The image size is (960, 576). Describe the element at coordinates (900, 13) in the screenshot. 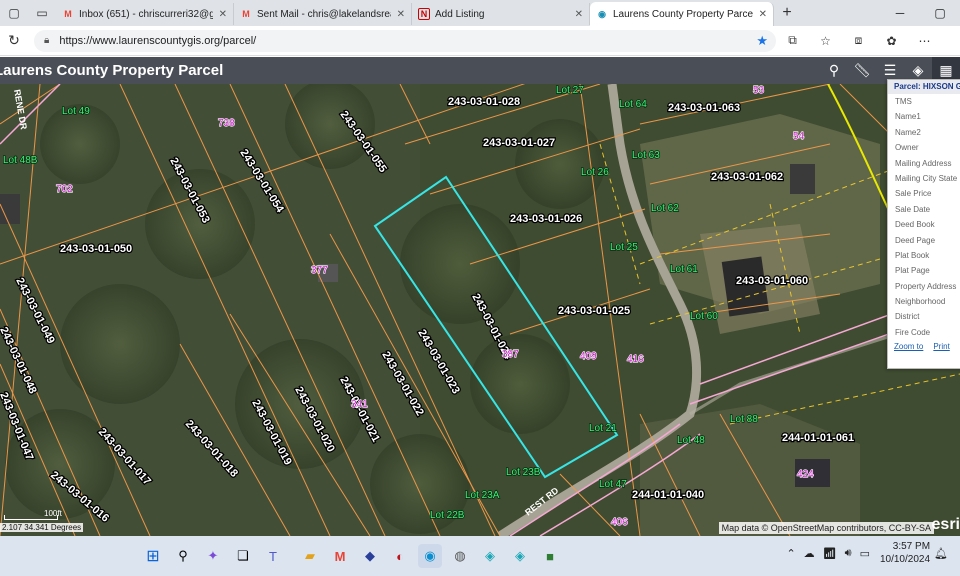

I see `minimize-icon: ─` at that location.